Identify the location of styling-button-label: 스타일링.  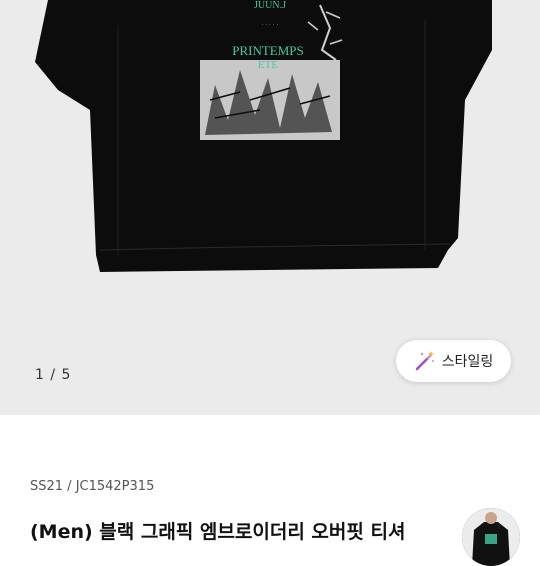
(467, 362).